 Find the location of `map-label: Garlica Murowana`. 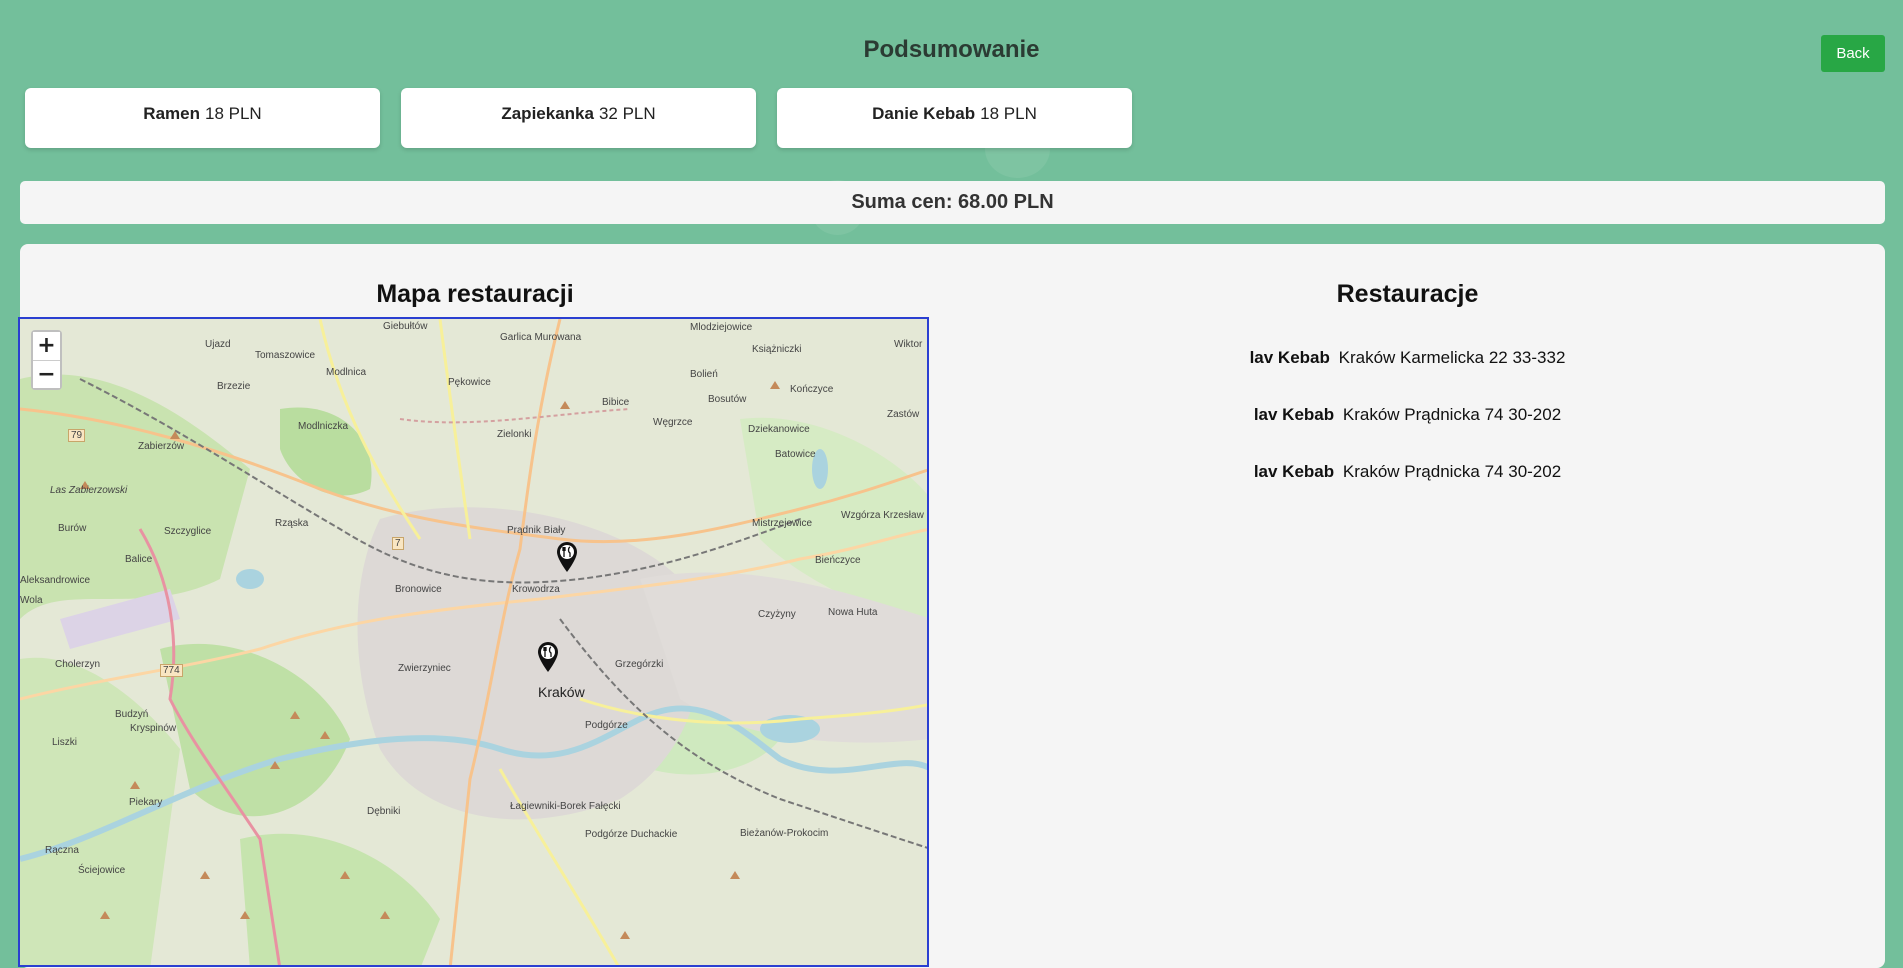

map-label: Garlica Murowana is located at coordinates (541, 337).